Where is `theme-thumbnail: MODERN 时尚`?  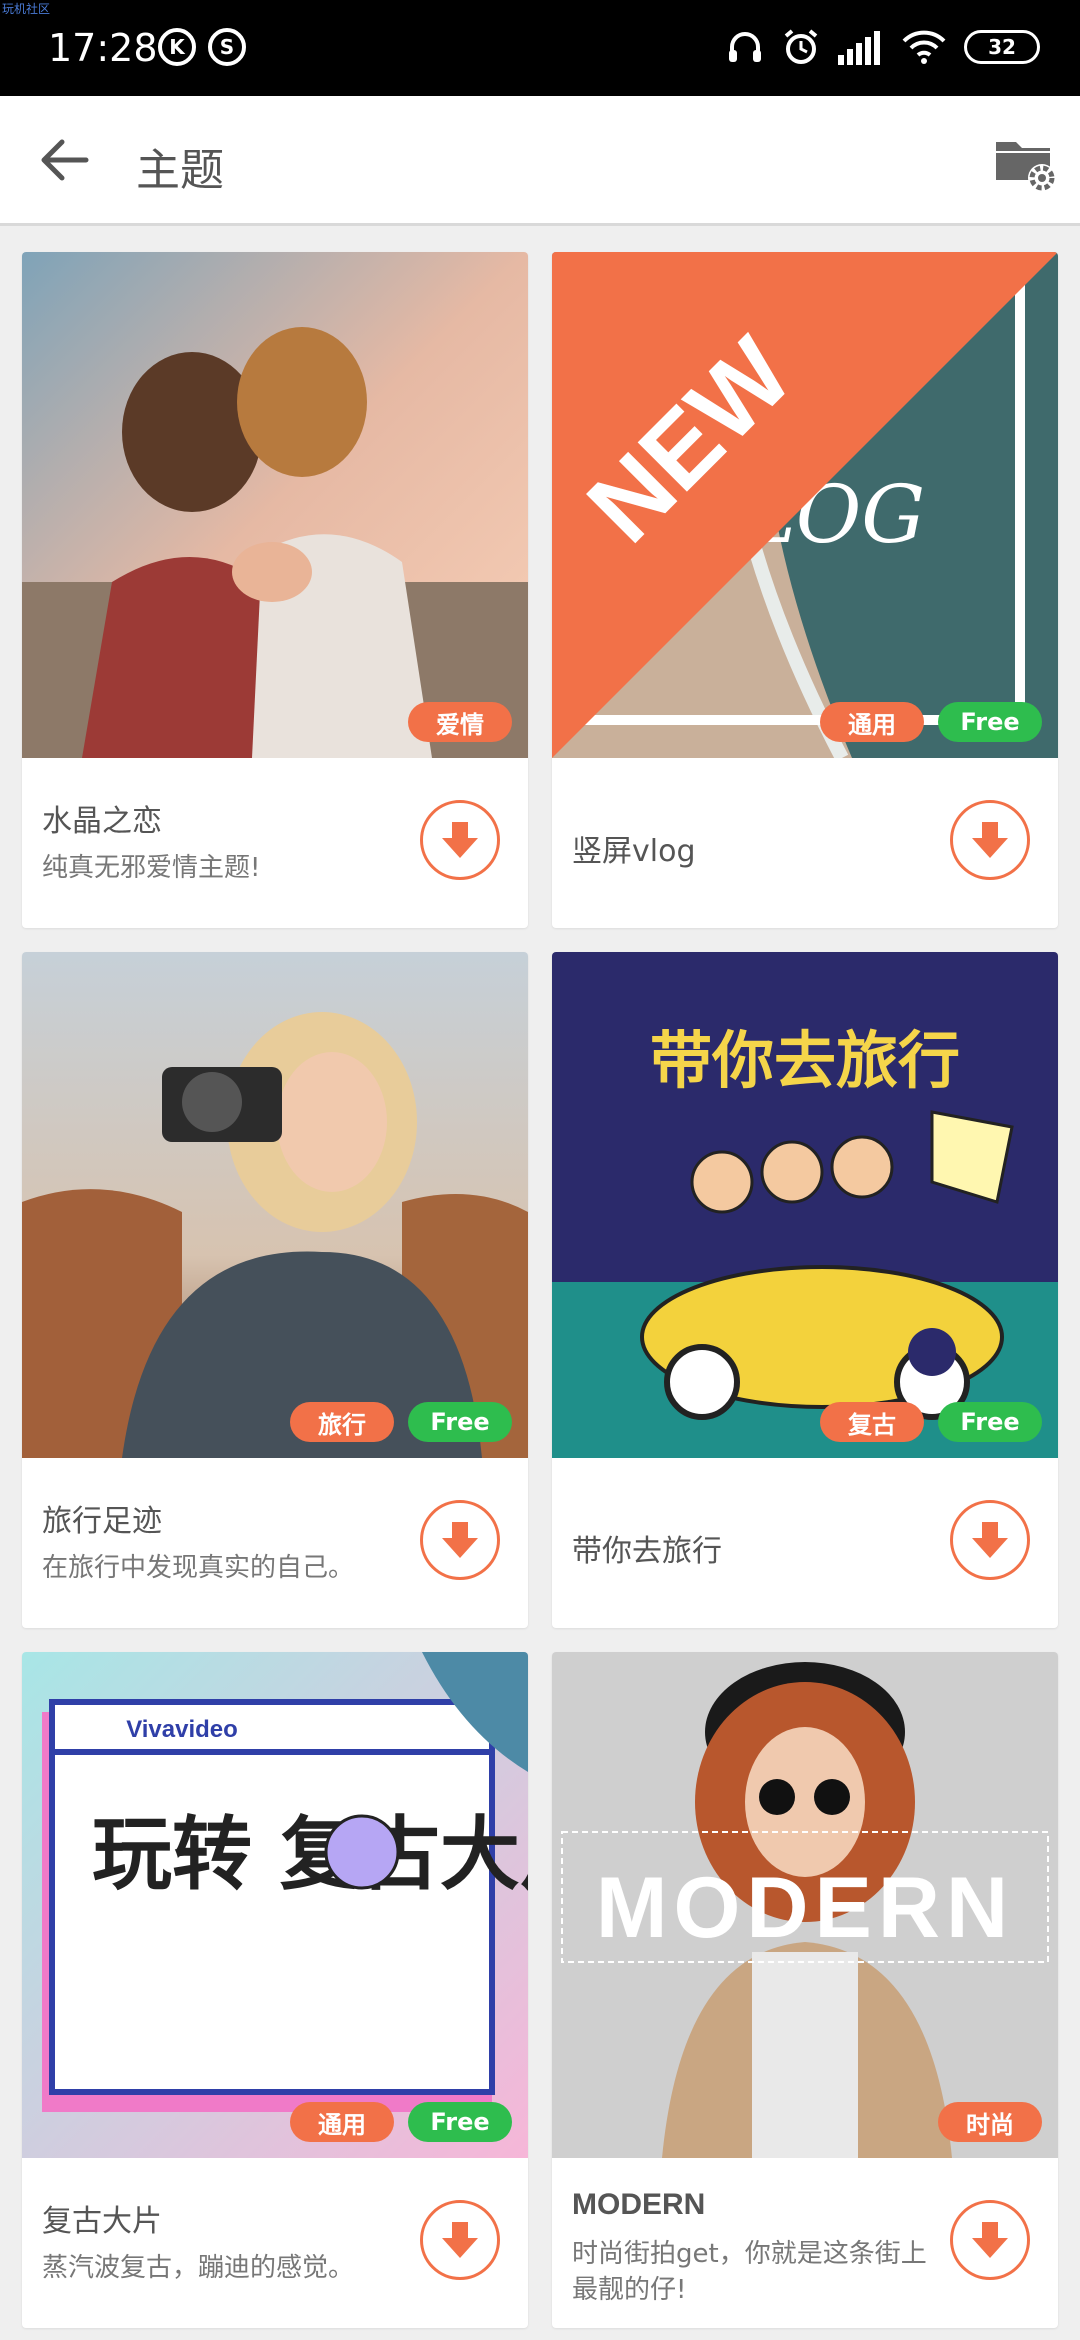
theme-thumbnail: MODERN 时尚 is located at coordinates (805, 1905).